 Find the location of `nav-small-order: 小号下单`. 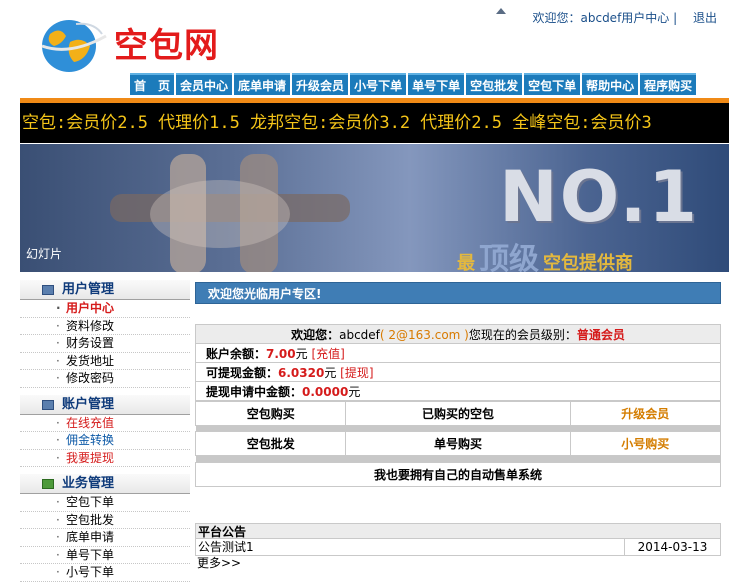

nav-small-order: 小号下单 is located at coordinates (378, 84).